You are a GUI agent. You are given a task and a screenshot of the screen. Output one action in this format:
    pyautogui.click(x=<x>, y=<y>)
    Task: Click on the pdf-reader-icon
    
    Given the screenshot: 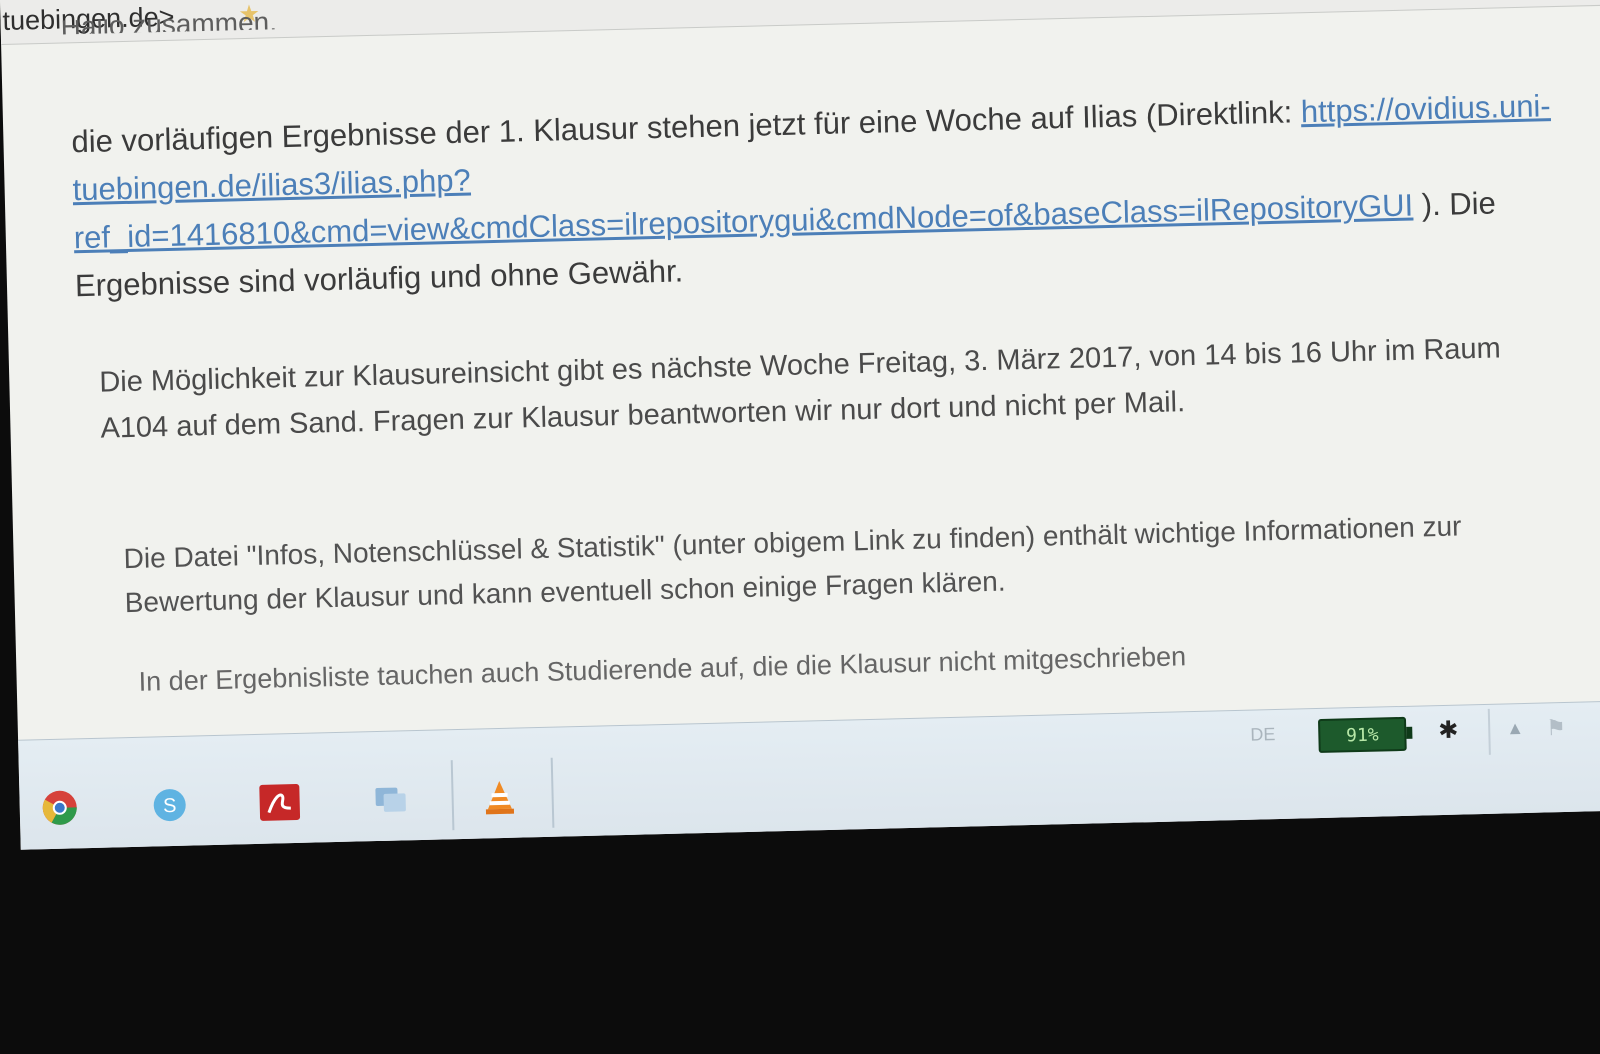 What is the action you would take?
    pyautogui.click(x=279, y=802)
    